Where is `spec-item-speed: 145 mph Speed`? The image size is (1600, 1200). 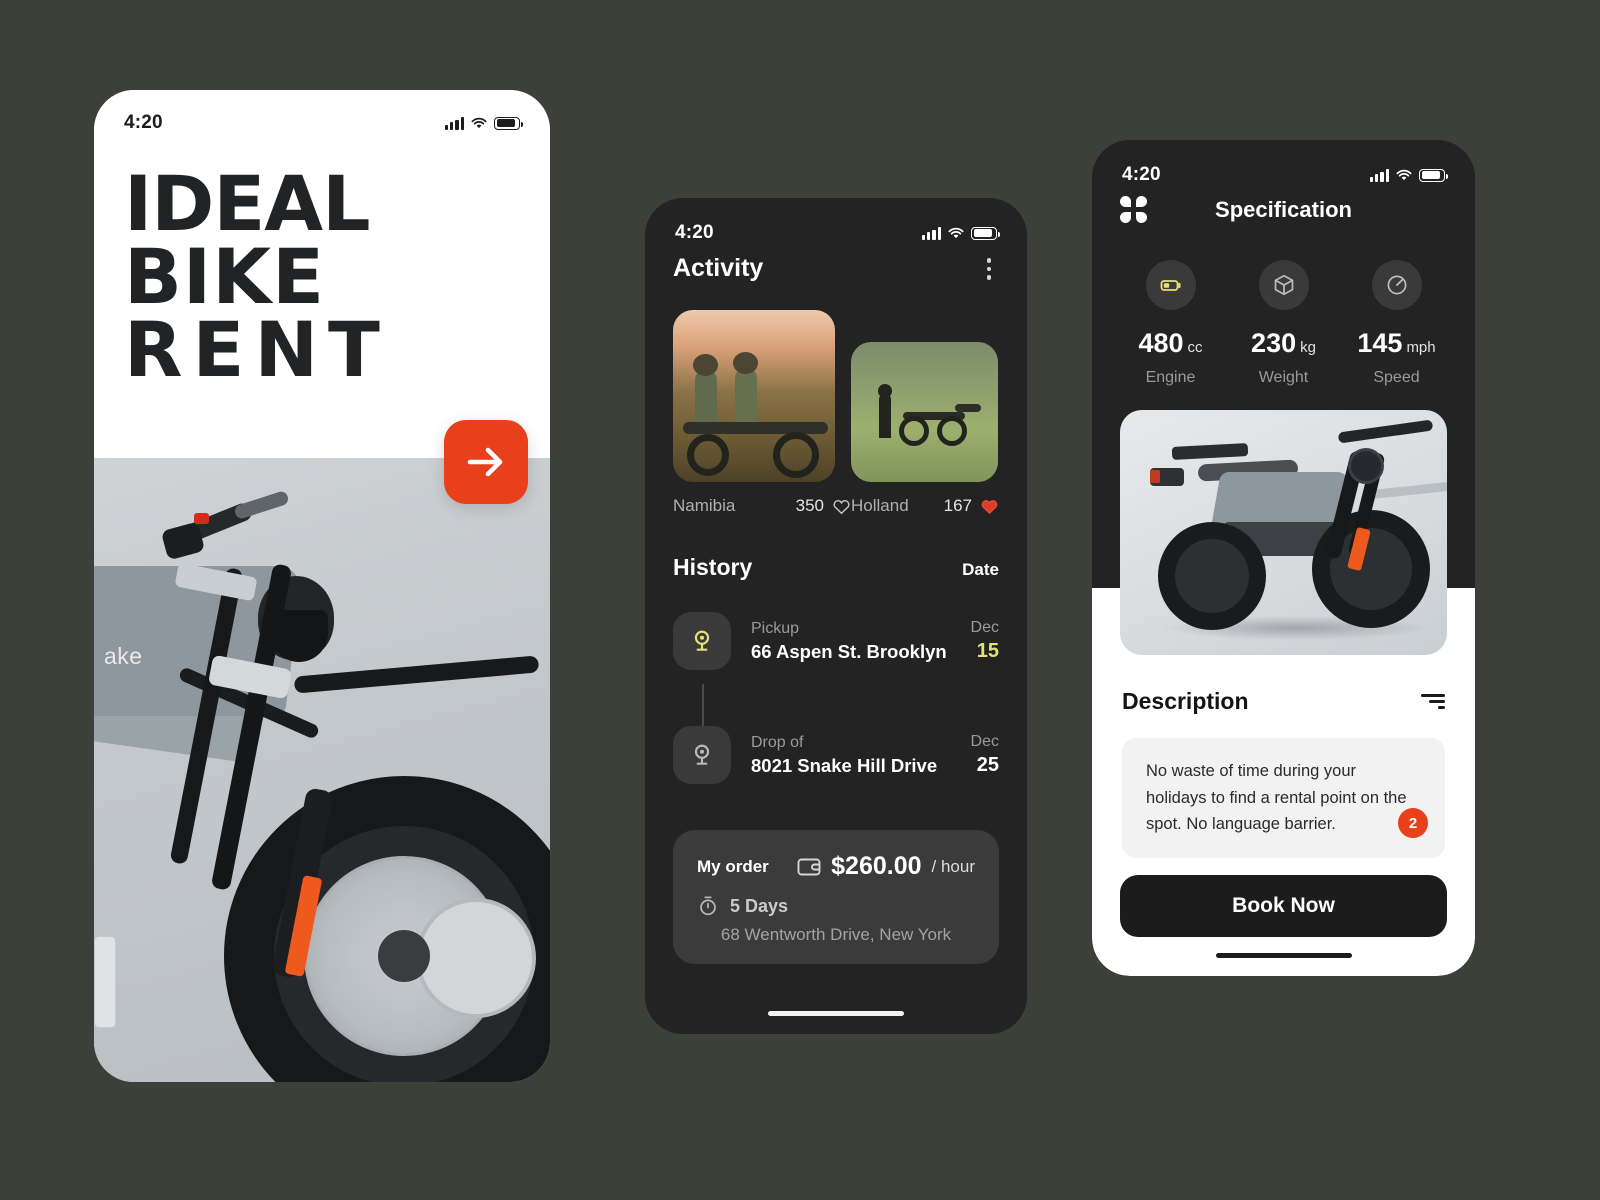 spec-item-speed: 145 mph Speed is located at coordinates (1396, 323).